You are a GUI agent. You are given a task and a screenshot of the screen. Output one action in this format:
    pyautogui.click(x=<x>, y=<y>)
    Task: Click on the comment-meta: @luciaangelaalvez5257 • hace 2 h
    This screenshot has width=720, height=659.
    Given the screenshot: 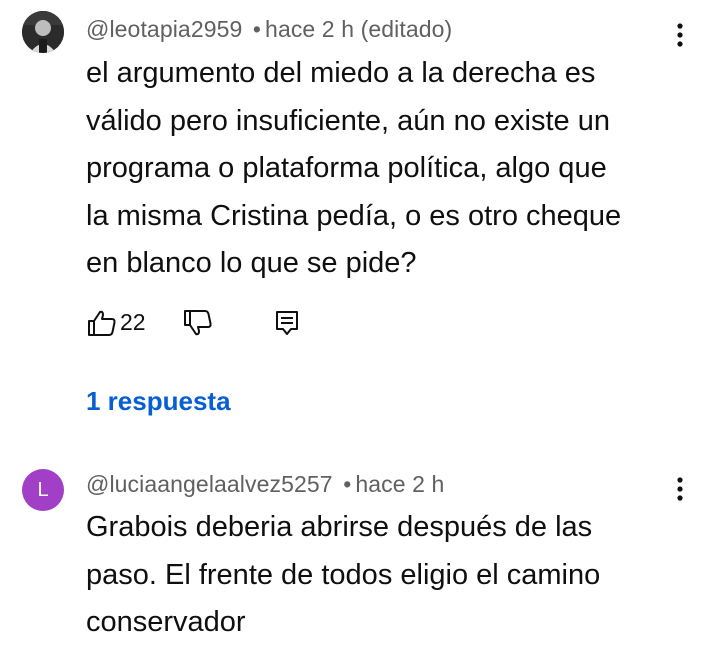 What is the action you would take?
    pyautogui.click(x=265, y=484)
    